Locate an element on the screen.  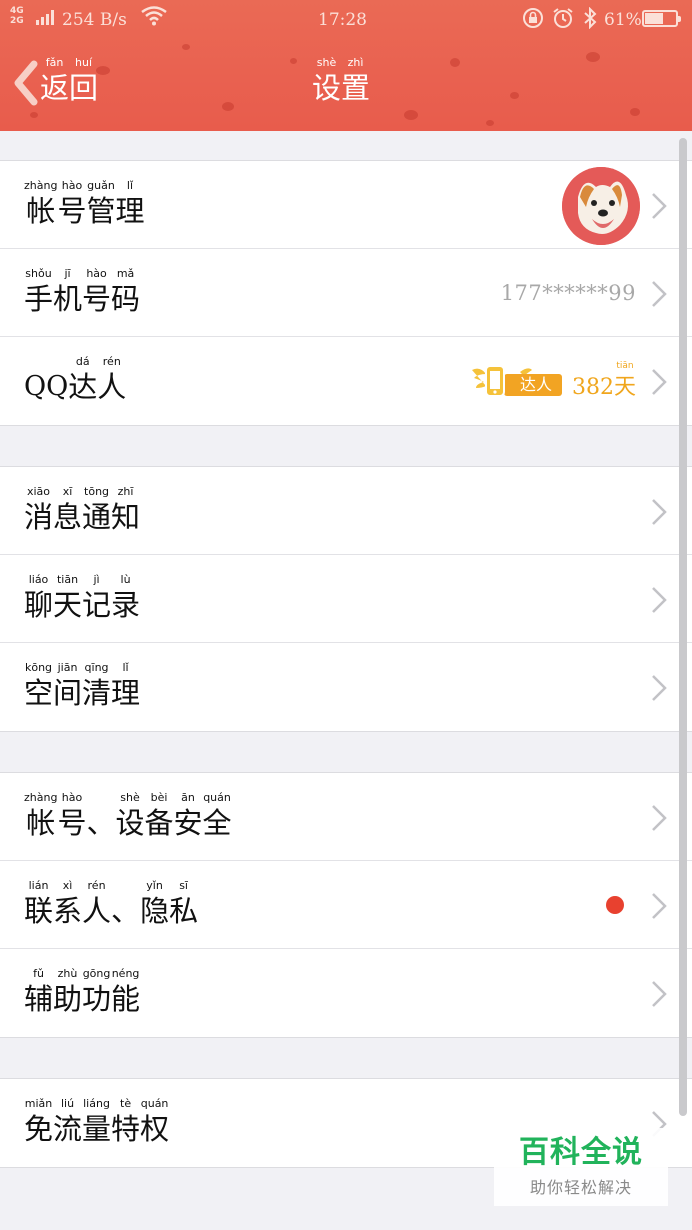
pinyin: quán is located at coordinates (217, 797).